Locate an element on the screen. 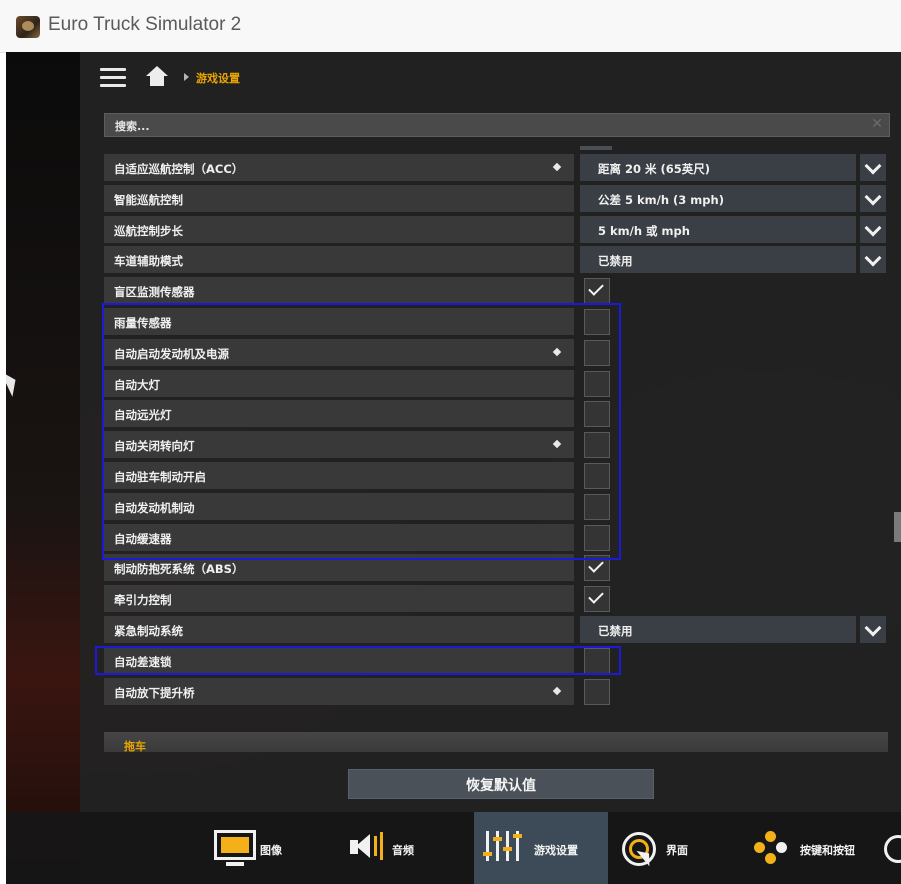 The height and width of the screenshot is (884, 901). setting-row: 自动缓速器 is located at coordinates (339, 537).